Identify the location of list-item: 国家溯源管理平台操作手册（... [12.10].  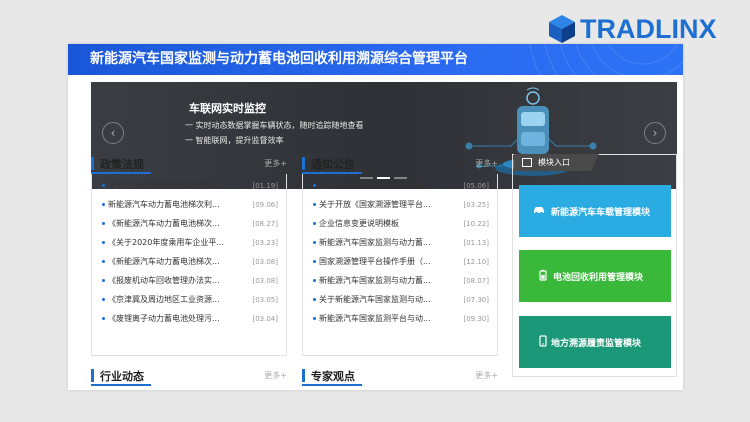
(400, 262).